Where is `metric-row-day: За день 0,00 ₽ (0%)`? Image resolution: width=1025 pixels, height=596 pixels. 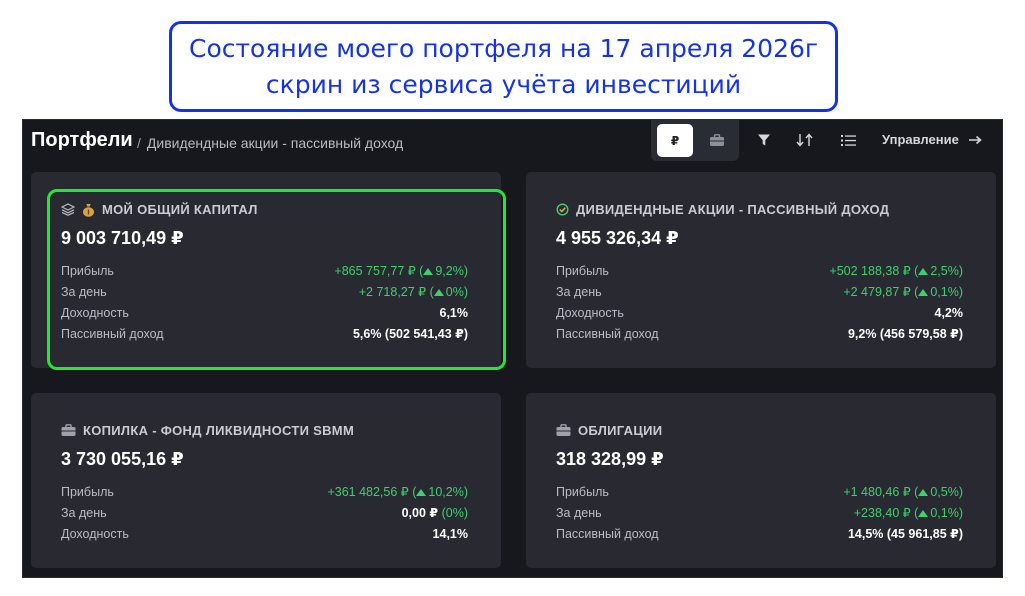 metric-row-day: За день 0,00 ₽ (0%) is located at coordinates (264, 512).